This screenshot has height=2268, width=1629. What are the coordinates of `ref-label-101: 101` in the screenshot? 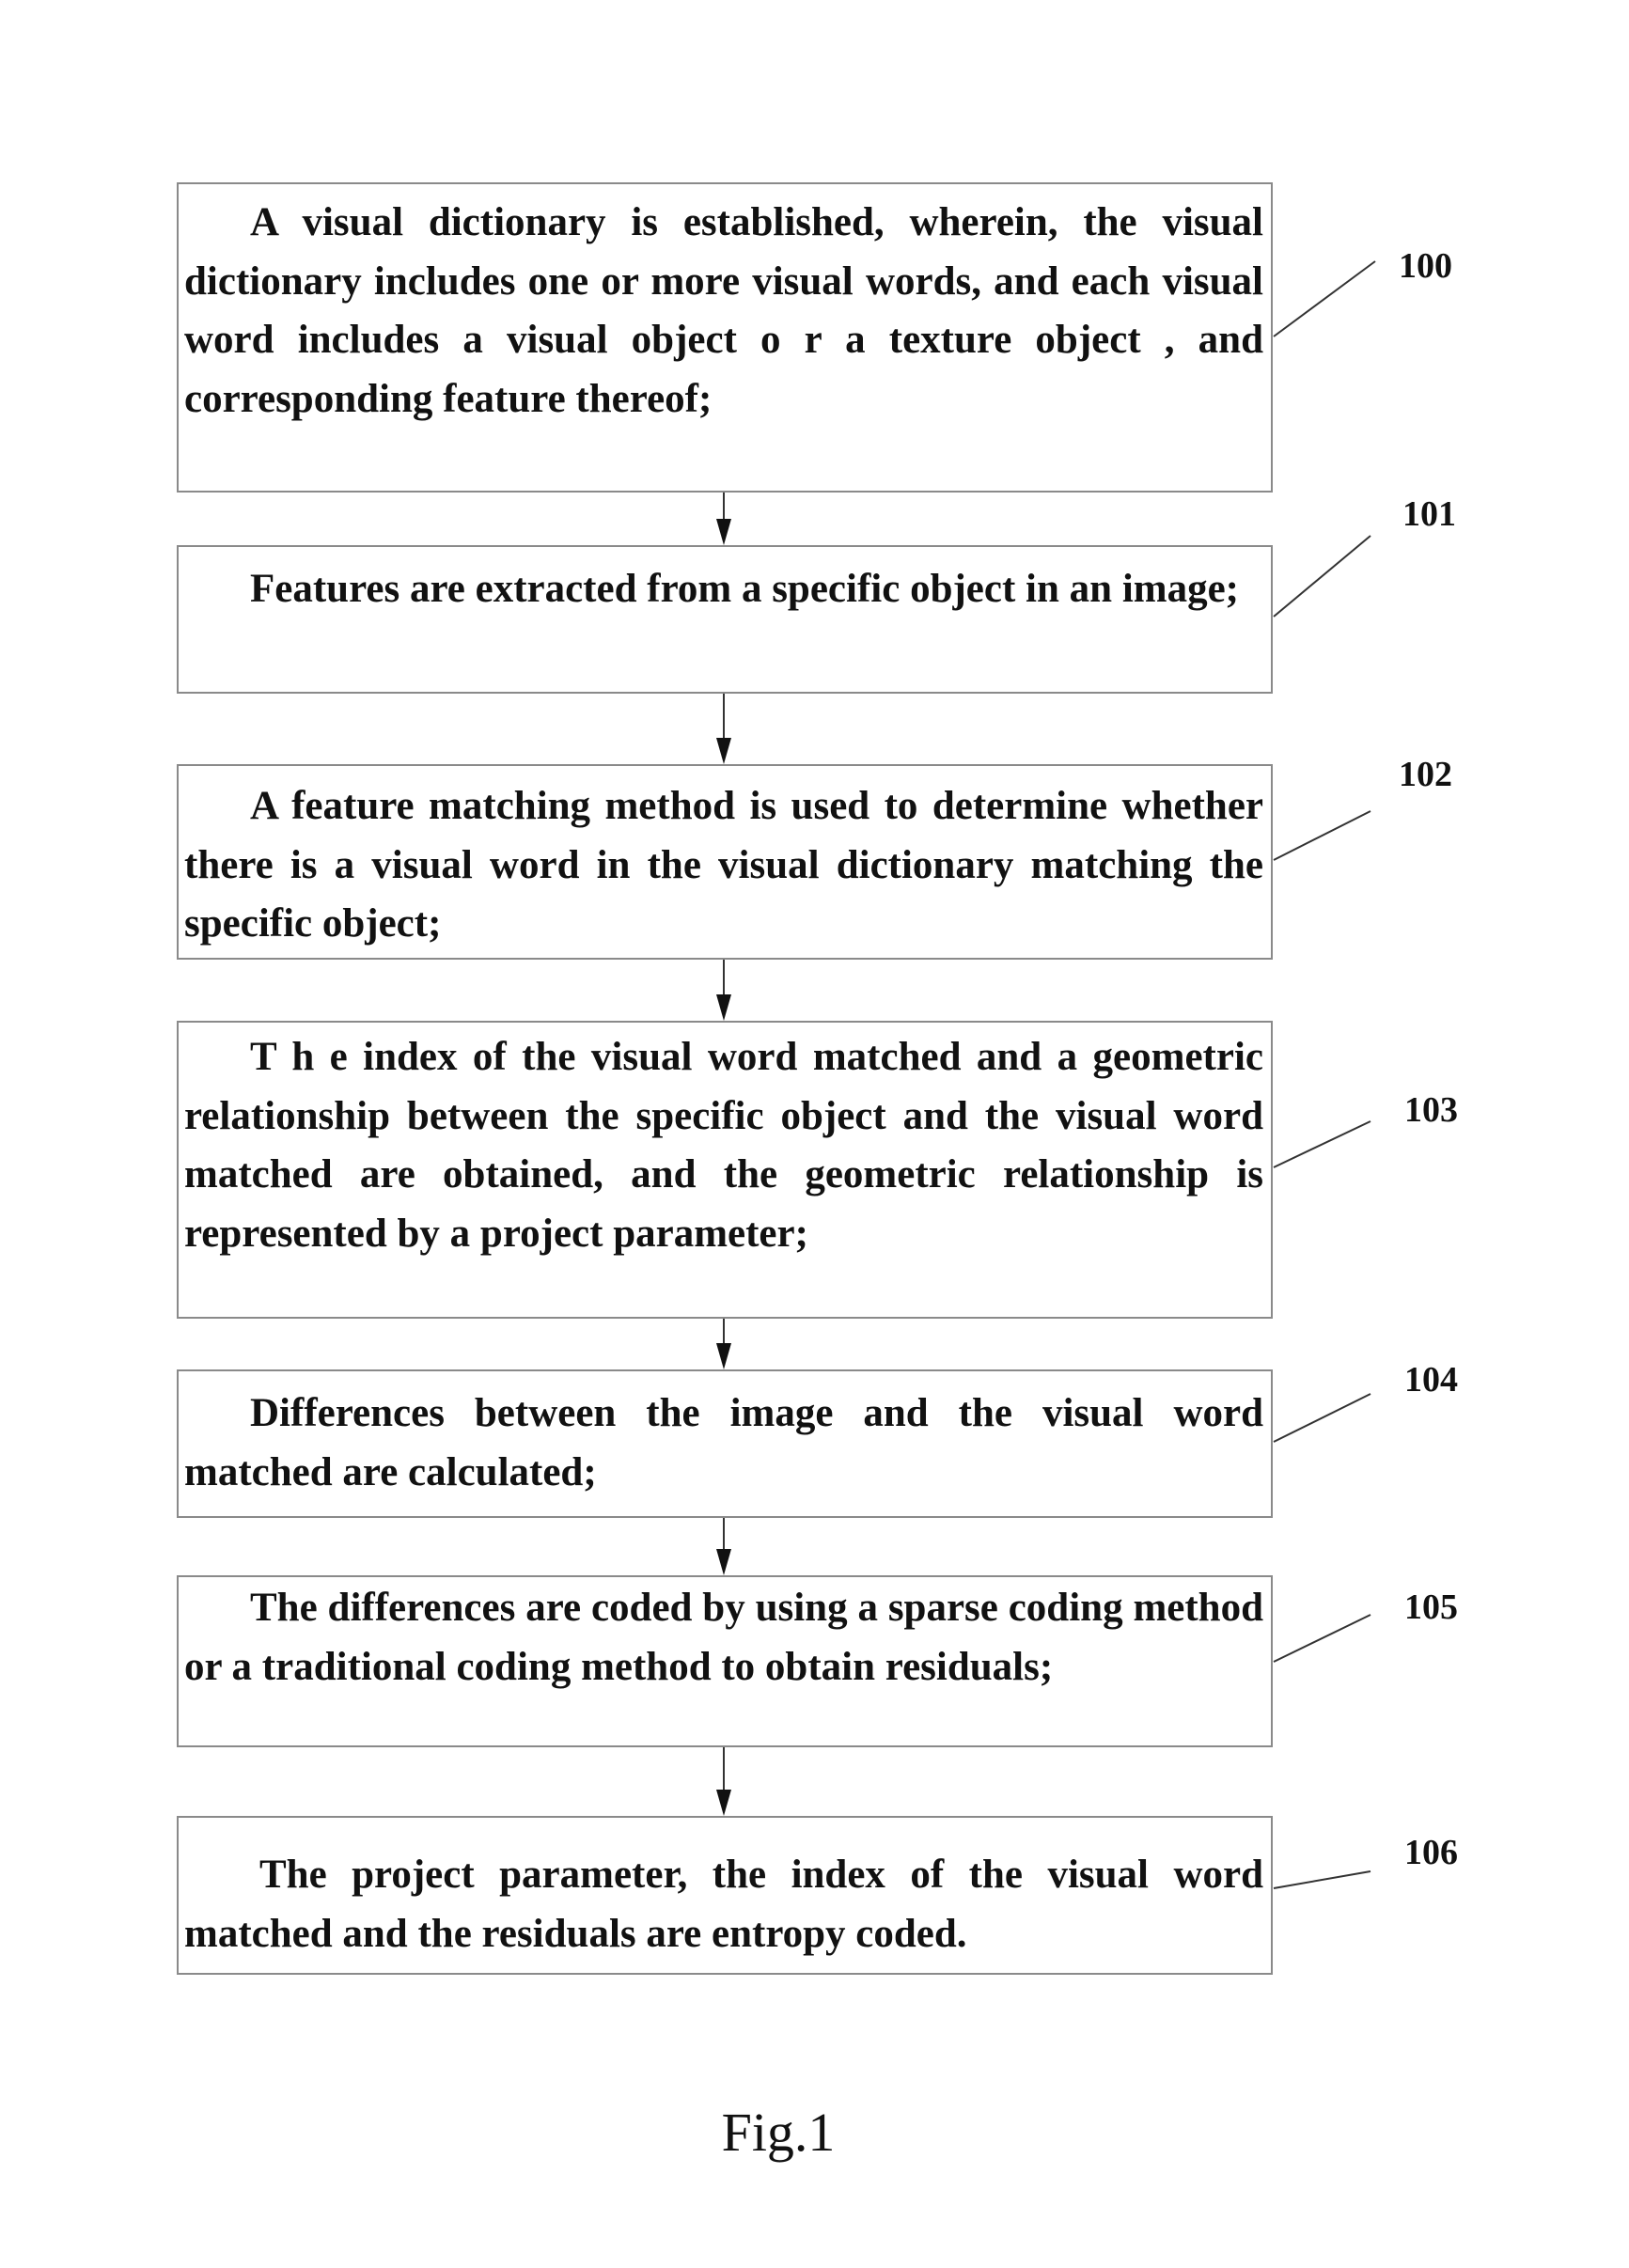 It's located at (1429, 514).